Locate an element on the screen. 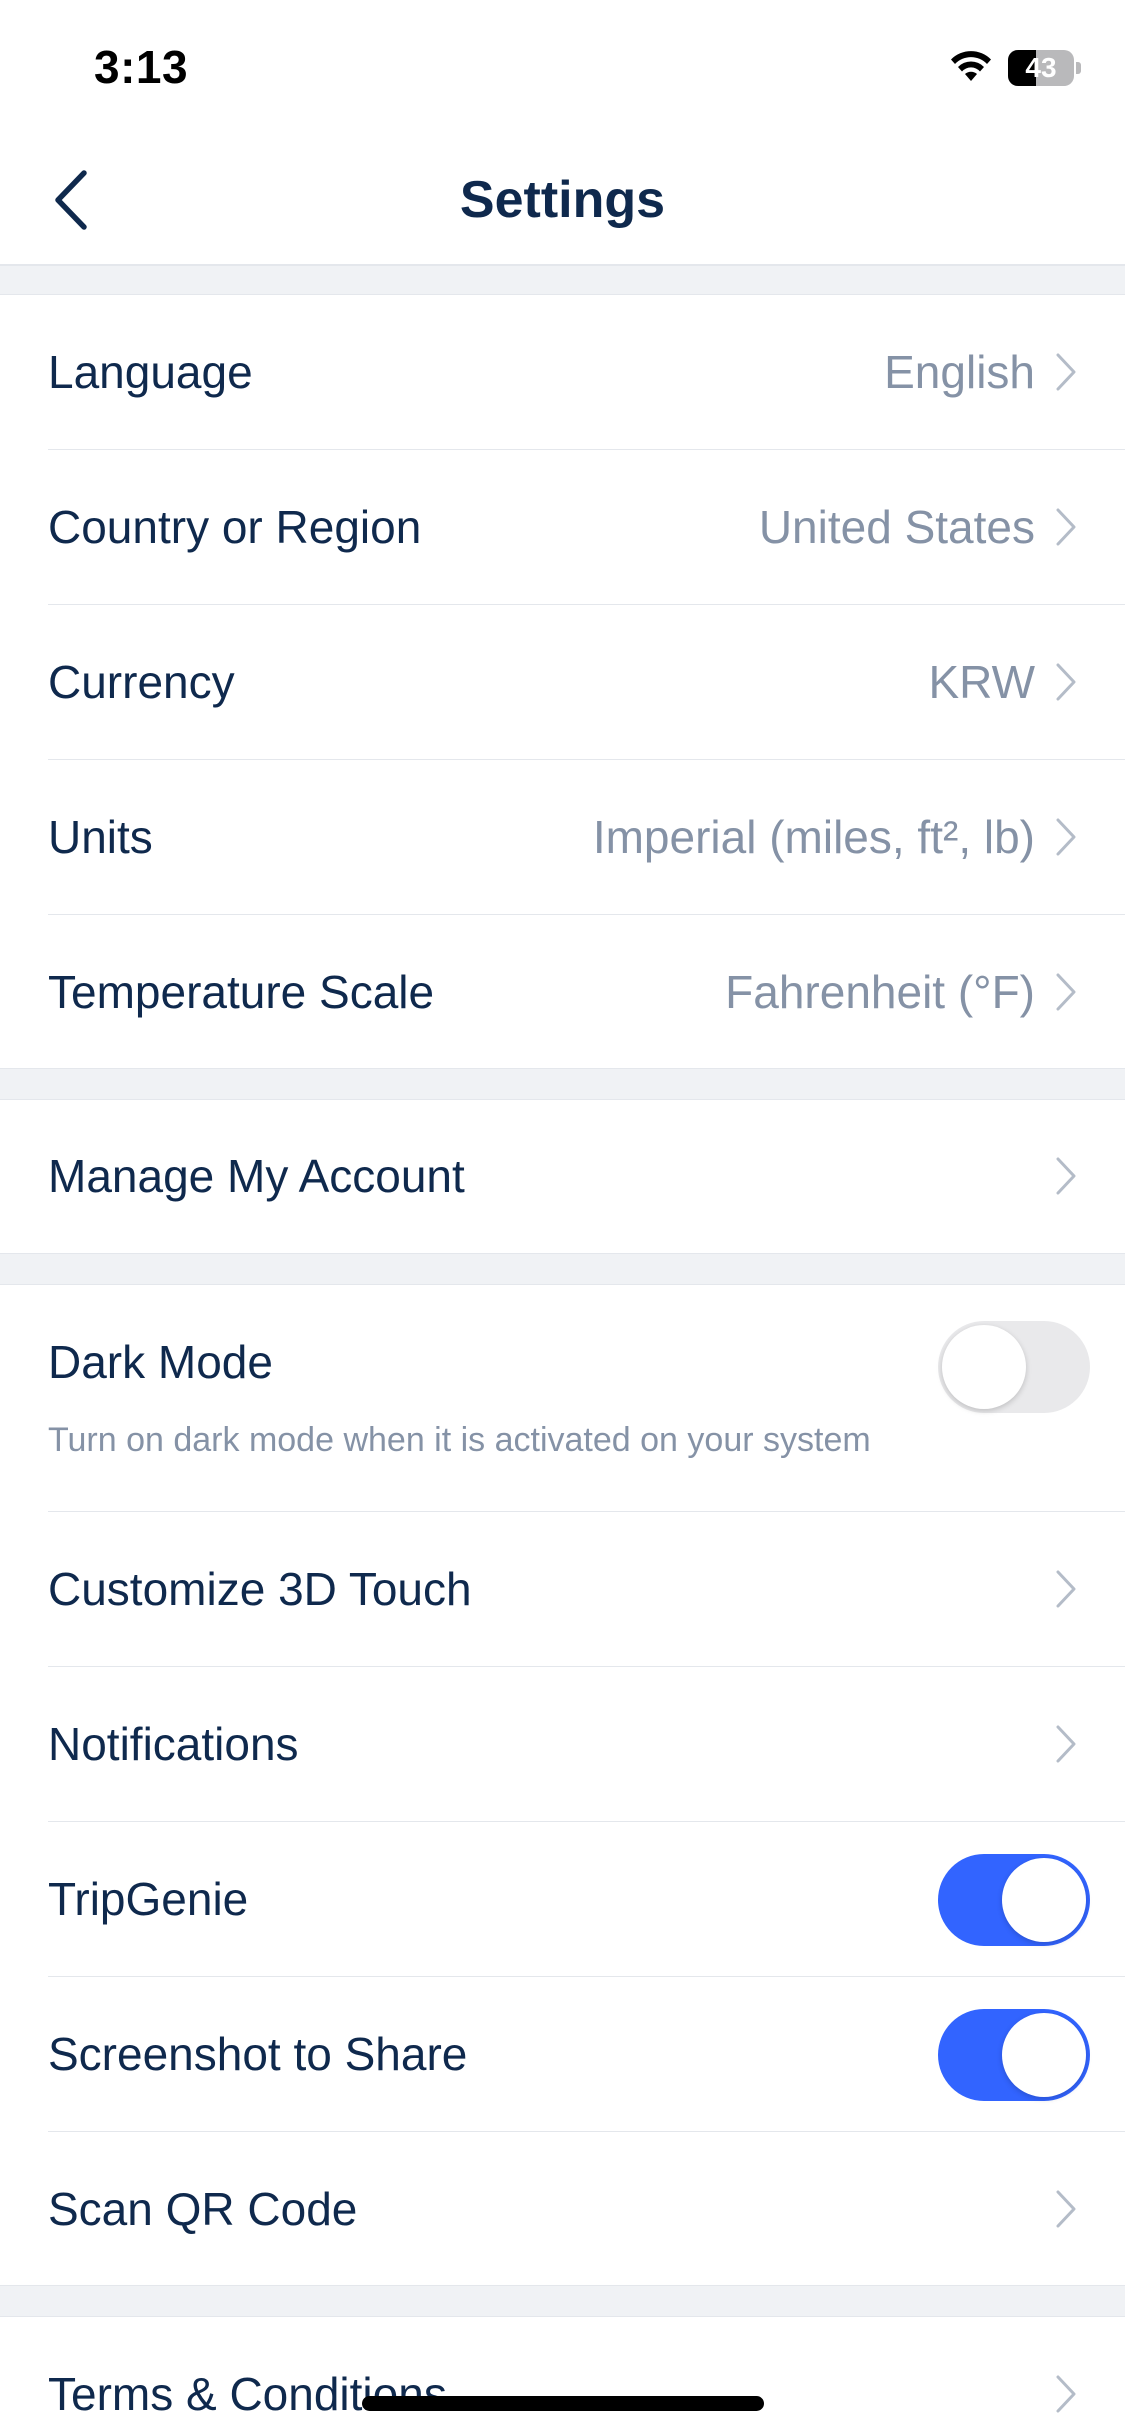 The image size is (1125, 2436). language-label: Language is located at coordinates (150, 372).